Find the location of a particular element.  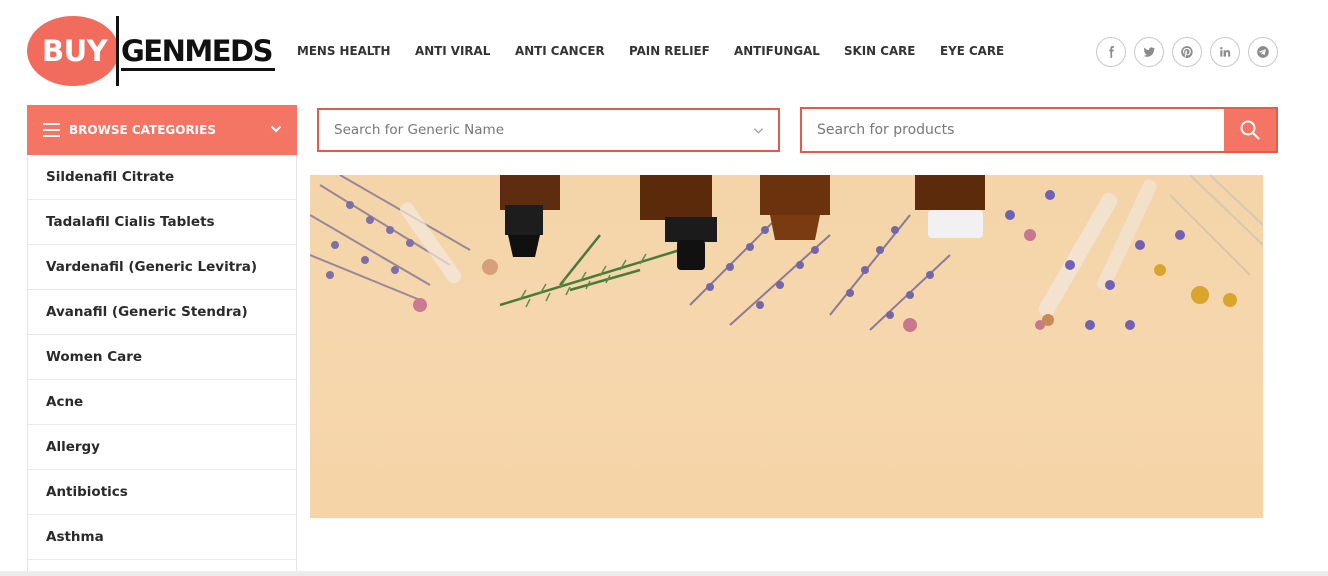

nav-anti-cancer: ANTI CANCER is located at coordinates (560, 50).